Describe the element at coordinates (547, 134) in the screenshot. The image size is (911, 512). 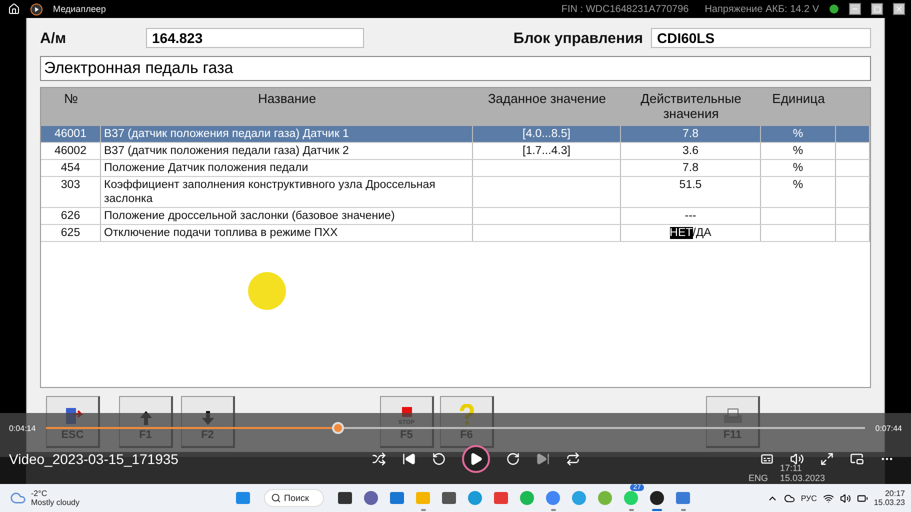
I see `table-cell: [4.0...8.5]` at that location.